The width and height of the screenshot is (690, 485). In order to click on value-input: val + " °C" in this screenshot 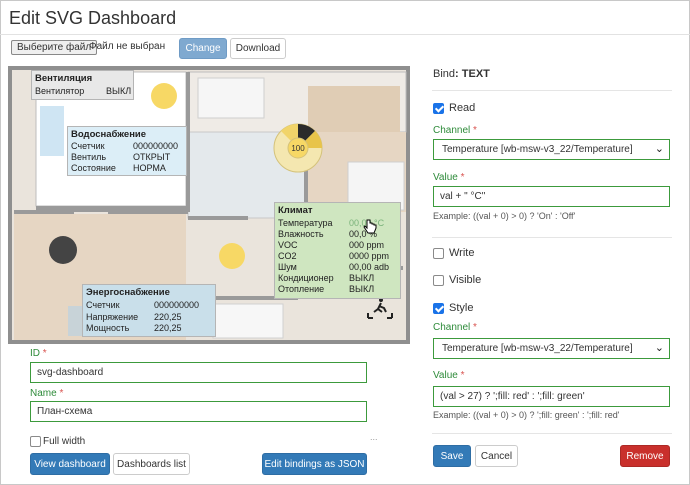, I will do `click(551, 196)`.